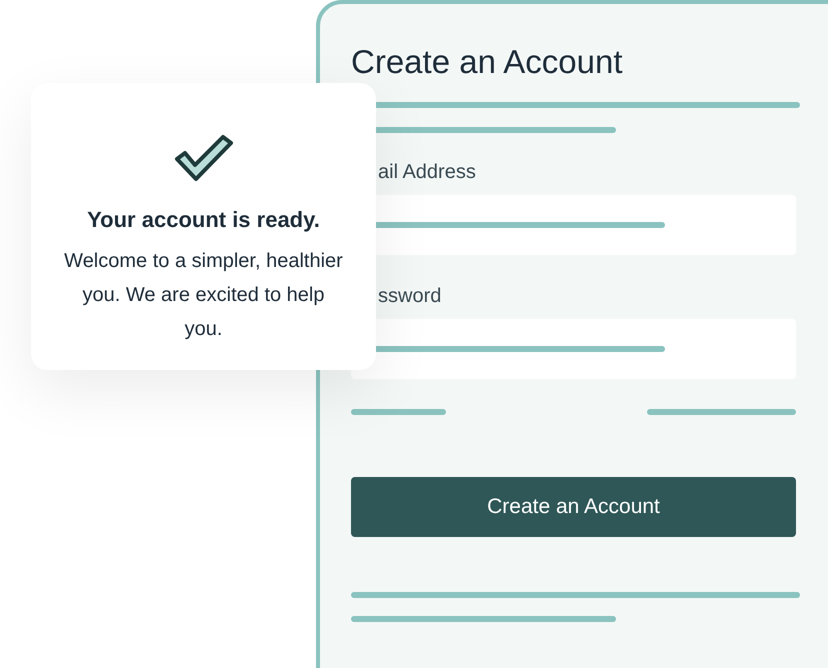 The height and width of the screenshot is (668, 828). I want to click on checkmark-icon, so click(203, 158).